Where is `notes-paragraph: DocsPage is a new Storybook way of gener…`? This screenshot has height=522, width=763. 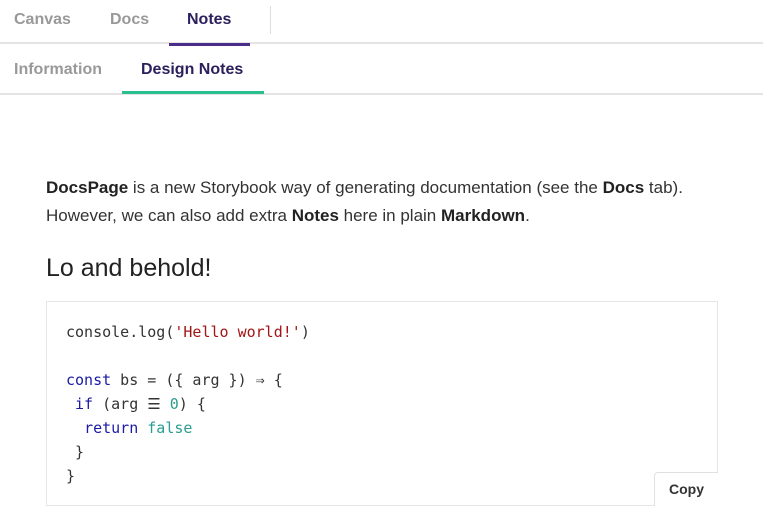 notes-paragraph: DocsPage is a new Storybook way of gener… is located at coordinates (382, 202).